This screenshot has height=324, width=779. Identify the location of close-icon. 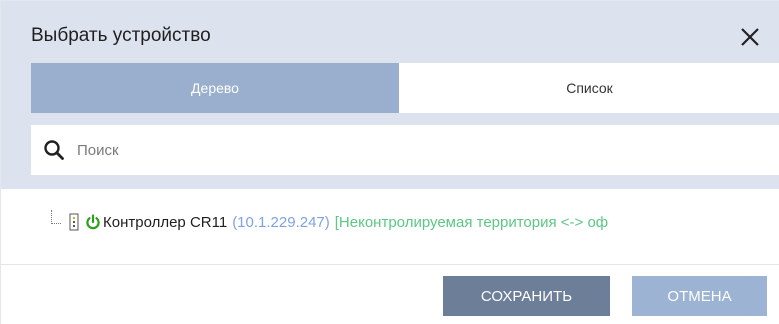
(750, 37).